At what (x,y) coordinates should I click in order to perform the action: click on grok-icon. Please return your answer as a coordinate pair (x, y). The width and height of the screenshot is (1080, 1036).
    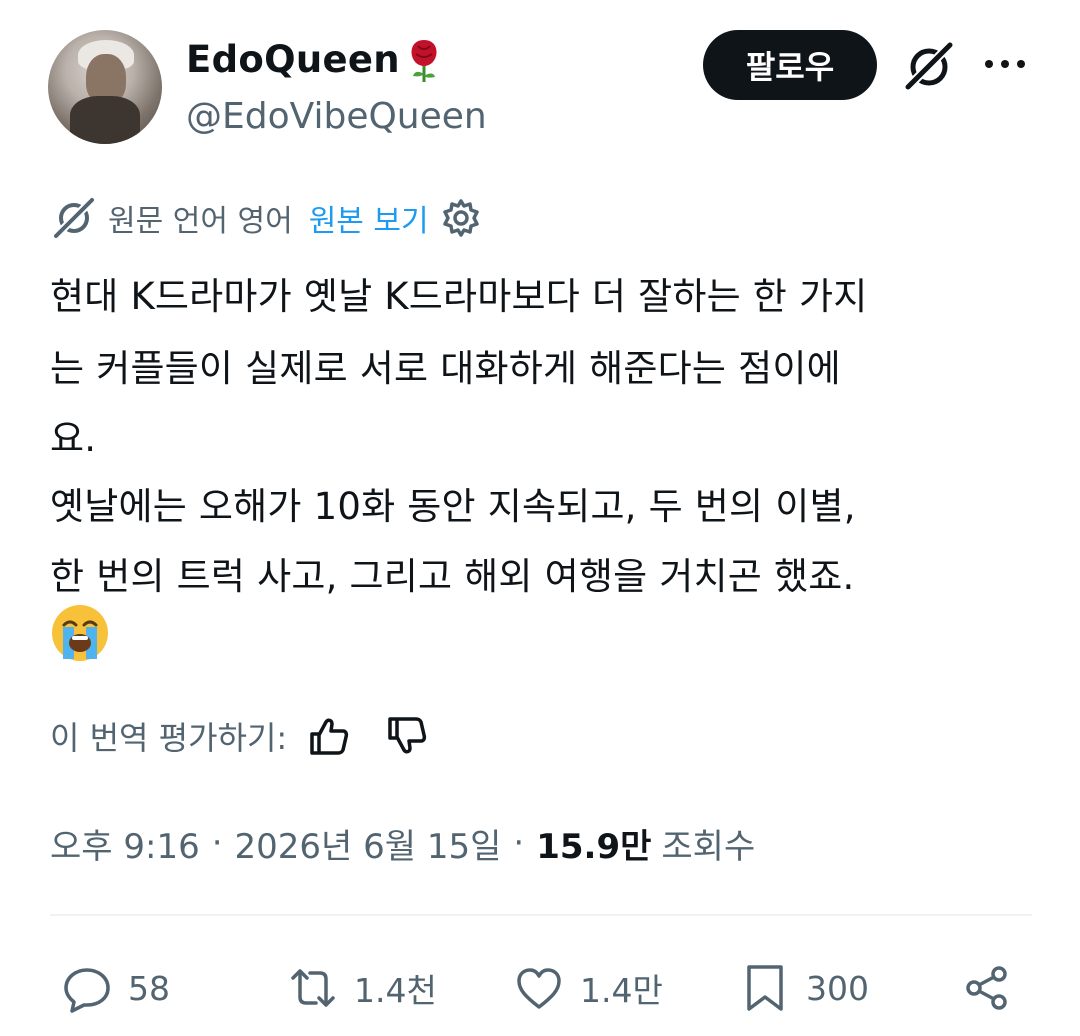
    Looking at the image, I should click on (929, 66).